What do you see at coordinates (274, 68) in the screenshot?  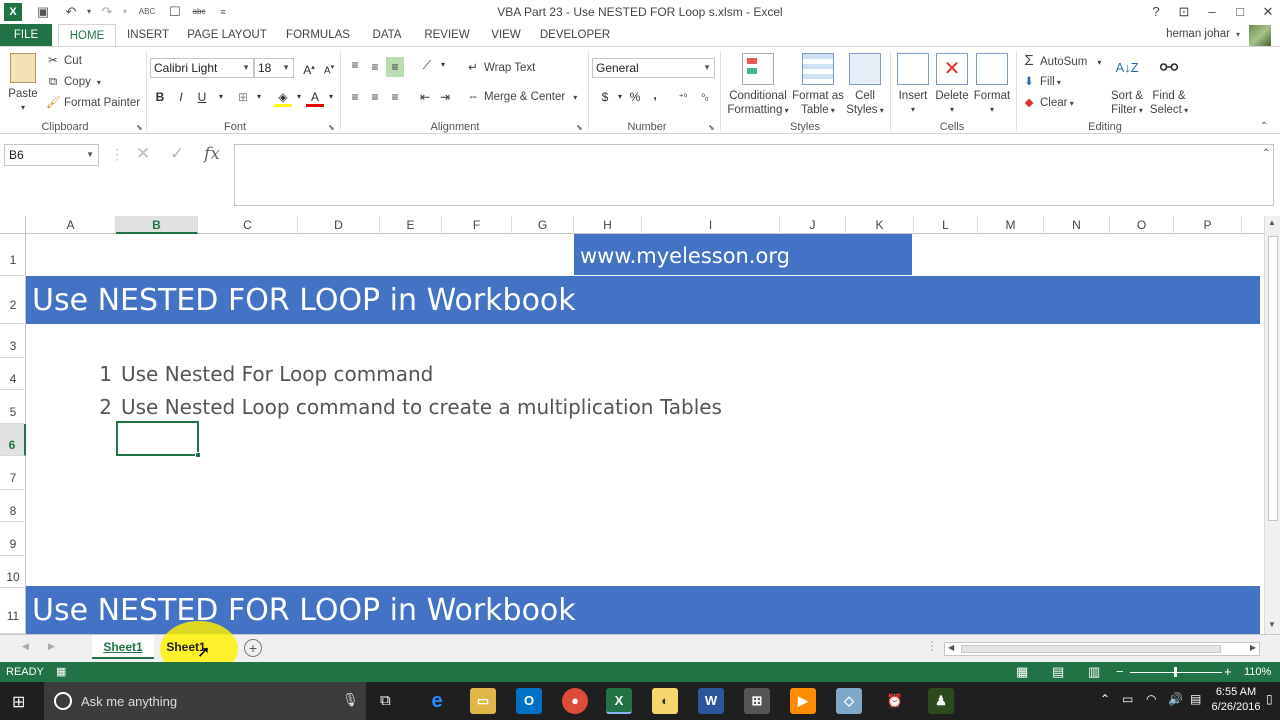 I see `font-size-select: 18 ▼` at bounding box center [274, 68].